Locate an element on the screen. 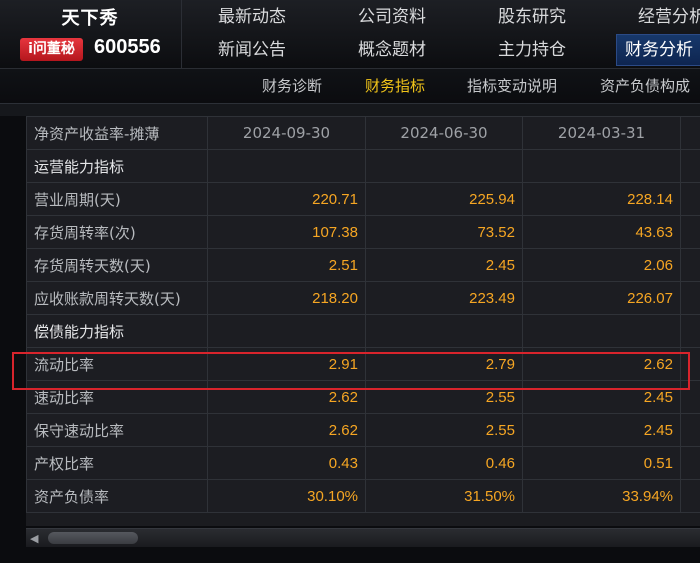 This screenshot has width=700, height=563. row-label: 流动比率 is located at coordinates (117, 364).